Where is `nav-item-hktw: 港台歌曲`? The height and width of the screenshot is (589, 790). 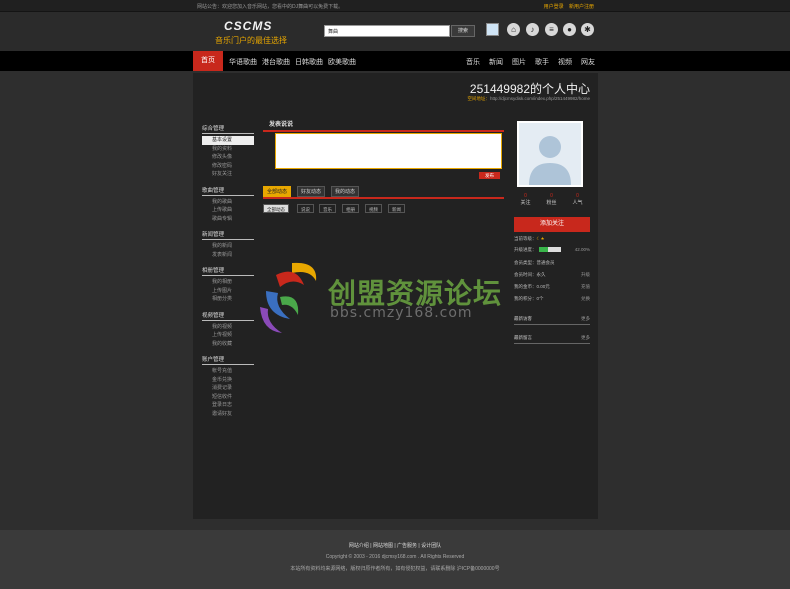 nav-item-hktw: 港台歌曲 is located at coordinates (276, 62).